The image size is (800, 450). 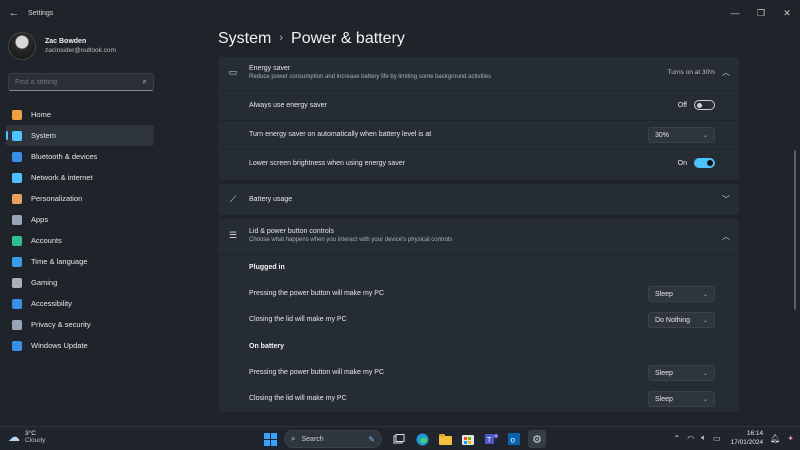 I want to click on clock: 16:14 17/01/2024, so click(x=747, y=438).